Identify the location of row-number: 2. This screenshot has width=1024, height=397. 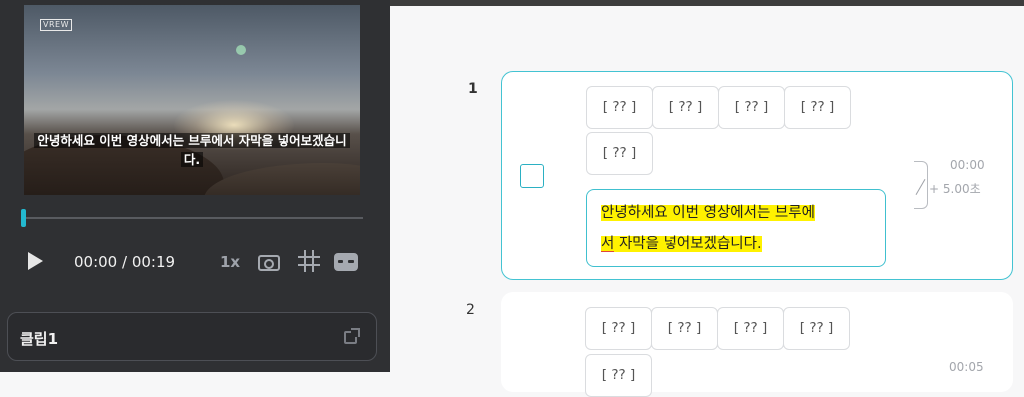
(470, 310).